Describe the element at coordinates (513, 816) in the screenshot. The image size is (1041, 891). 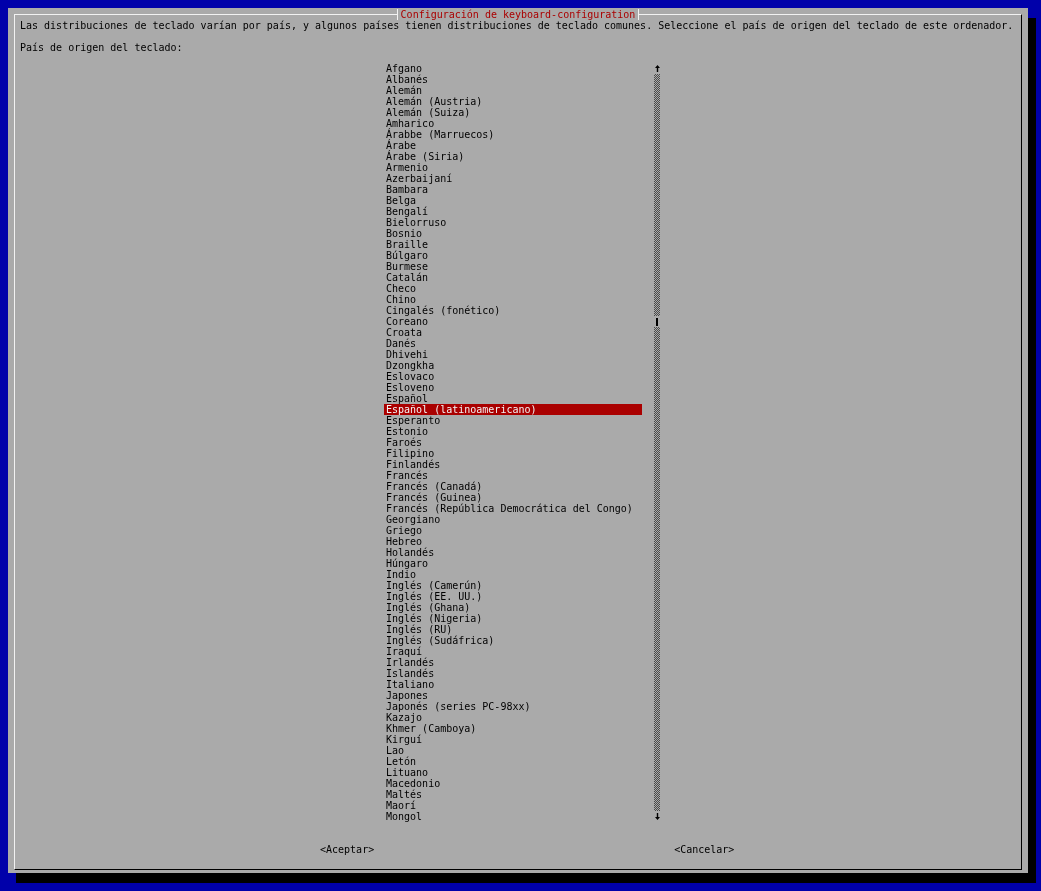
I see `list-item: Mongol` at that location.